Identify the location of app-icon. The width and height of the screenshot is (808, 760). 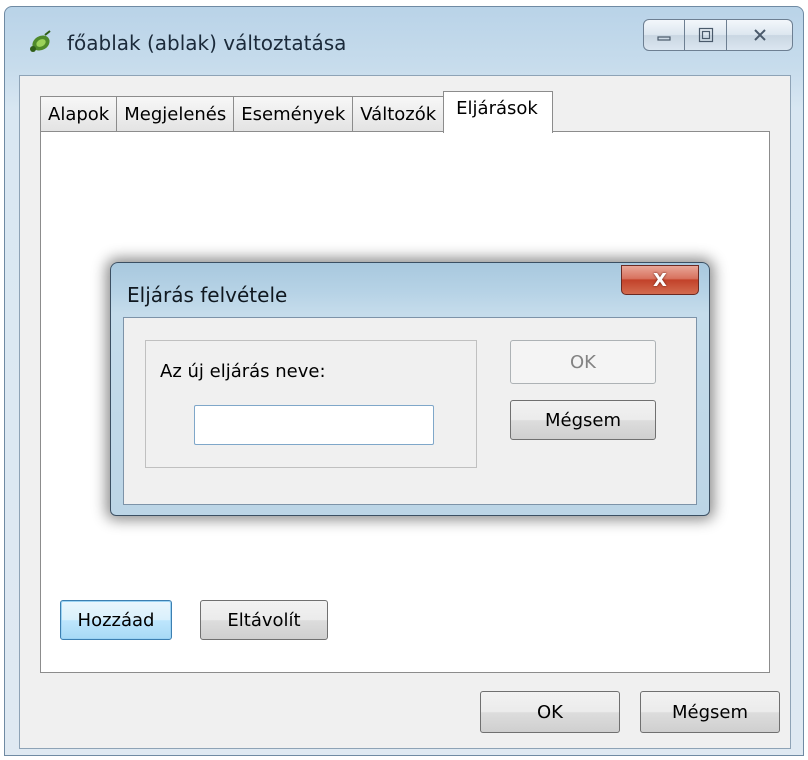
(40, 41).